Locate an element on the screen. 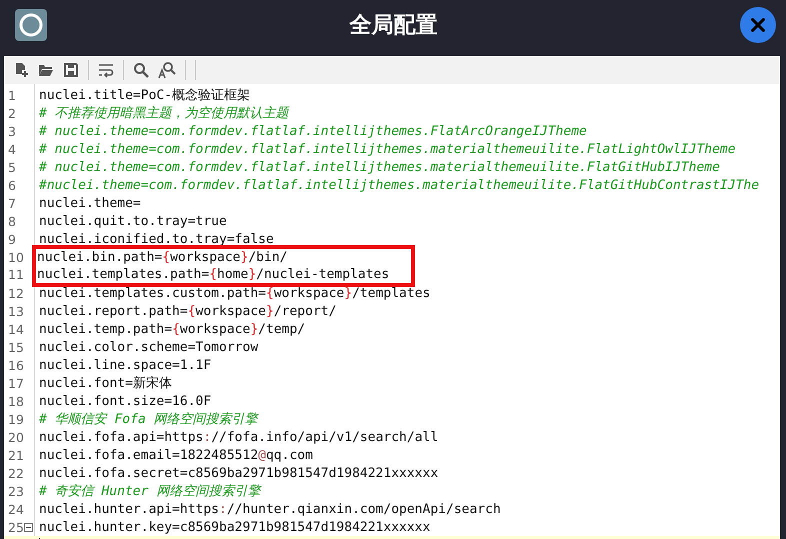  line-number: 11 is located at coordinates (15, 274).